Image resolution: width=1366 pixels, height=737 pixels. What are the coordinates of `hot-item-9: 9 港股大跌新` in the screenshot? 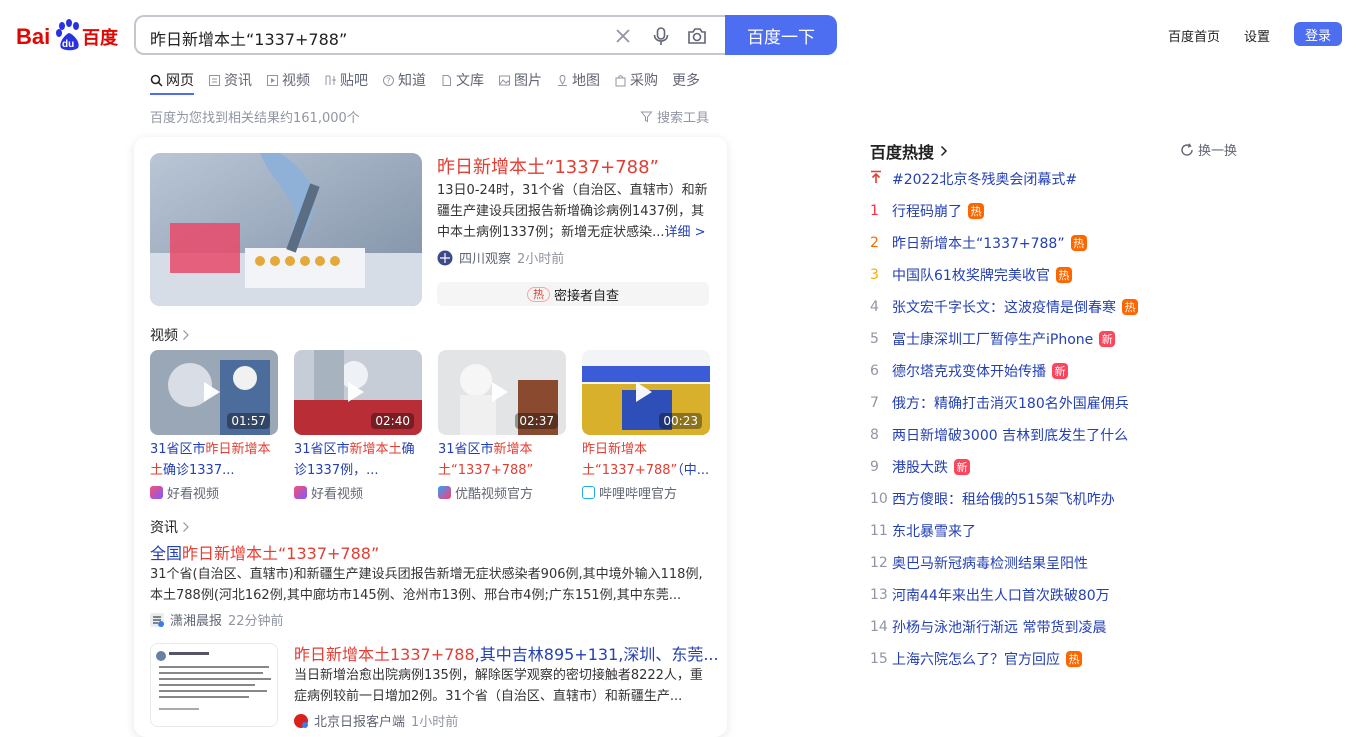 It's located at (920, 467).